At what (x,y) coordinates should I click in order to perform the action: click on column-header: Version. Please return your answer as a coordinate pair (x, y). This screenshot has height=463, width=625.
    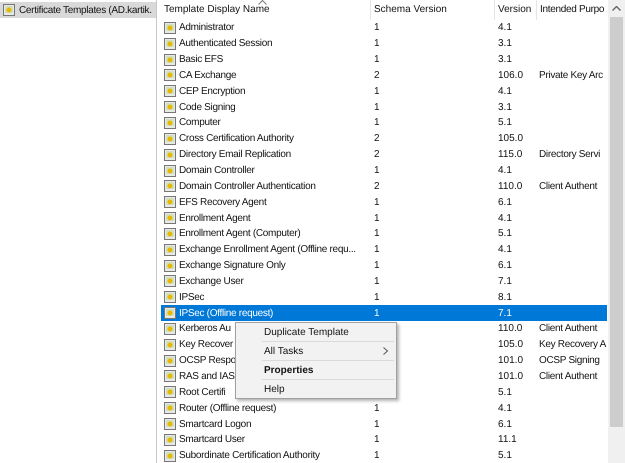
    Looking at the image, I should click on (516, 10).